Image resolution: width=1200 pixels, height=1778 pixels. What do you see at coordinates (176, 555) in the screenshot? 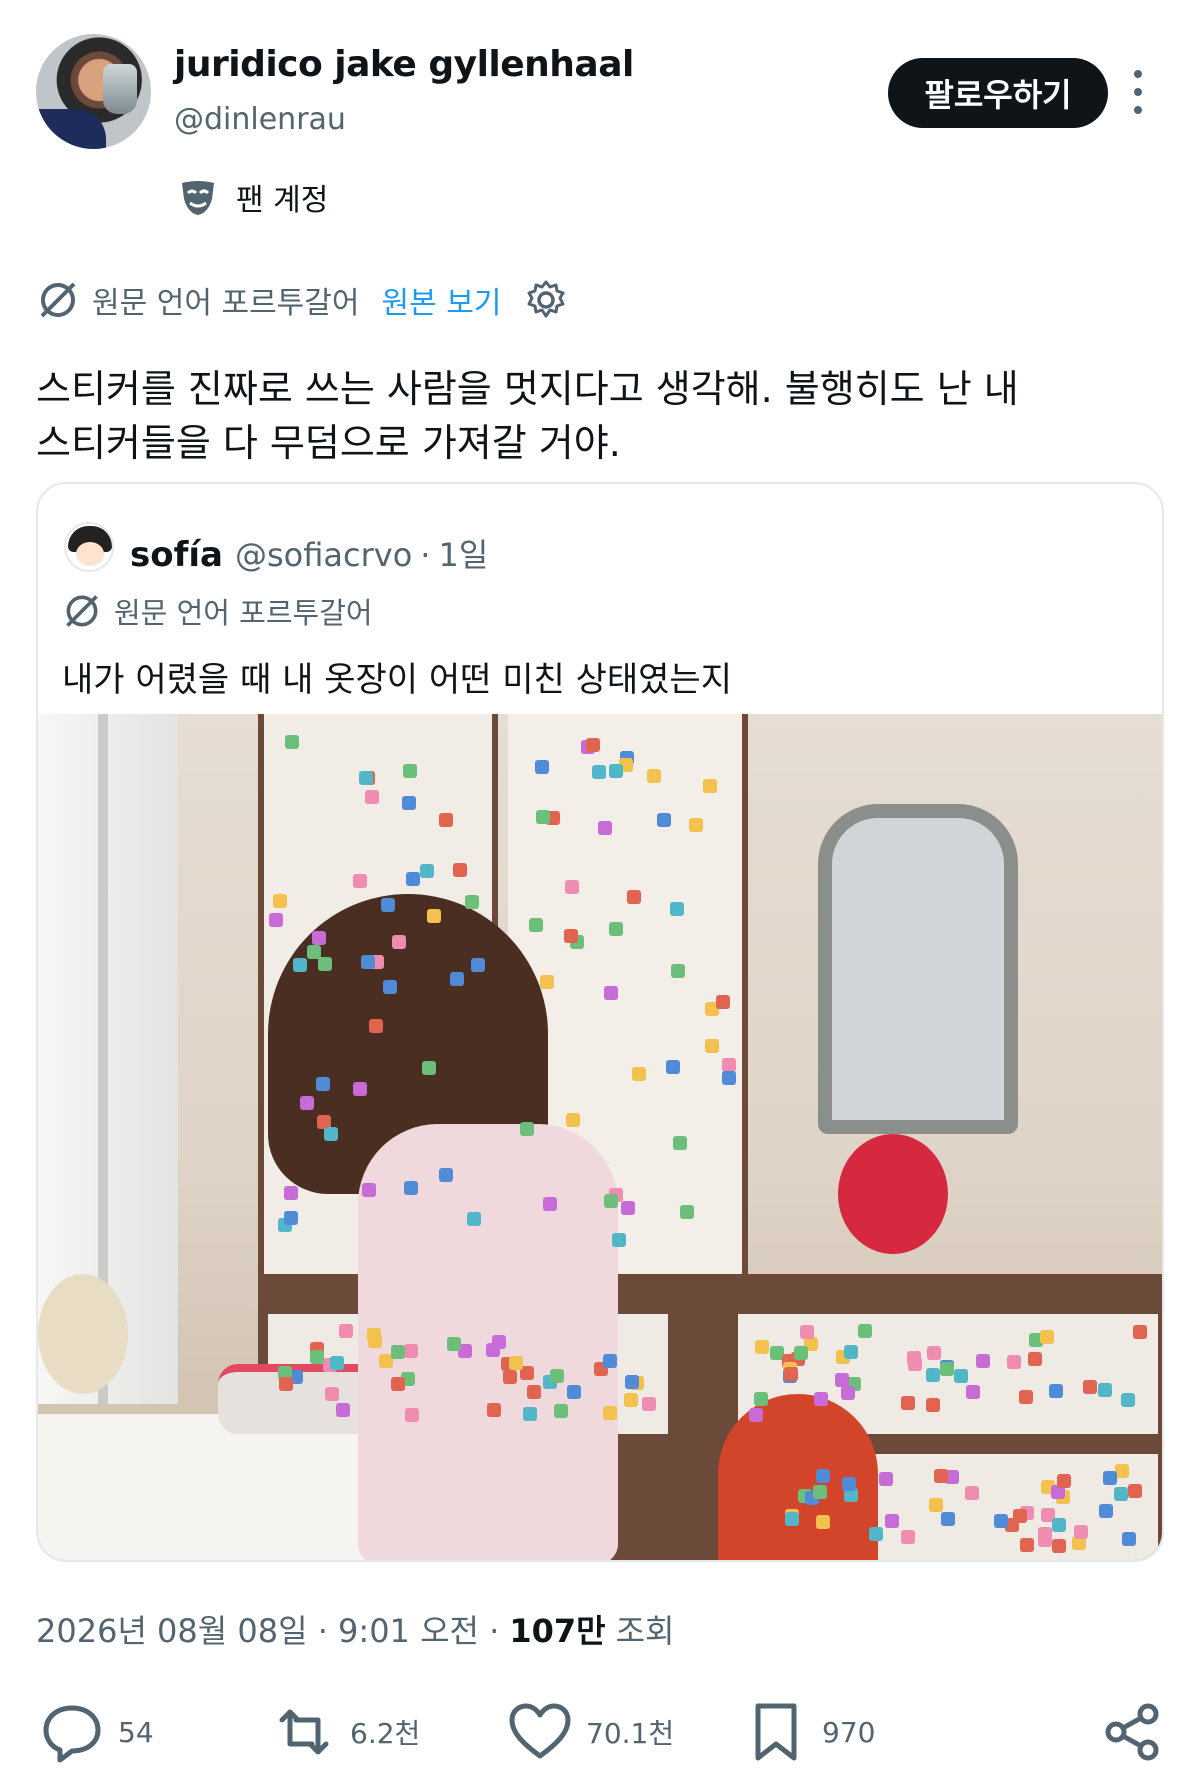
I see `quote-author-name: sofía` at bounding box center [176, 555].